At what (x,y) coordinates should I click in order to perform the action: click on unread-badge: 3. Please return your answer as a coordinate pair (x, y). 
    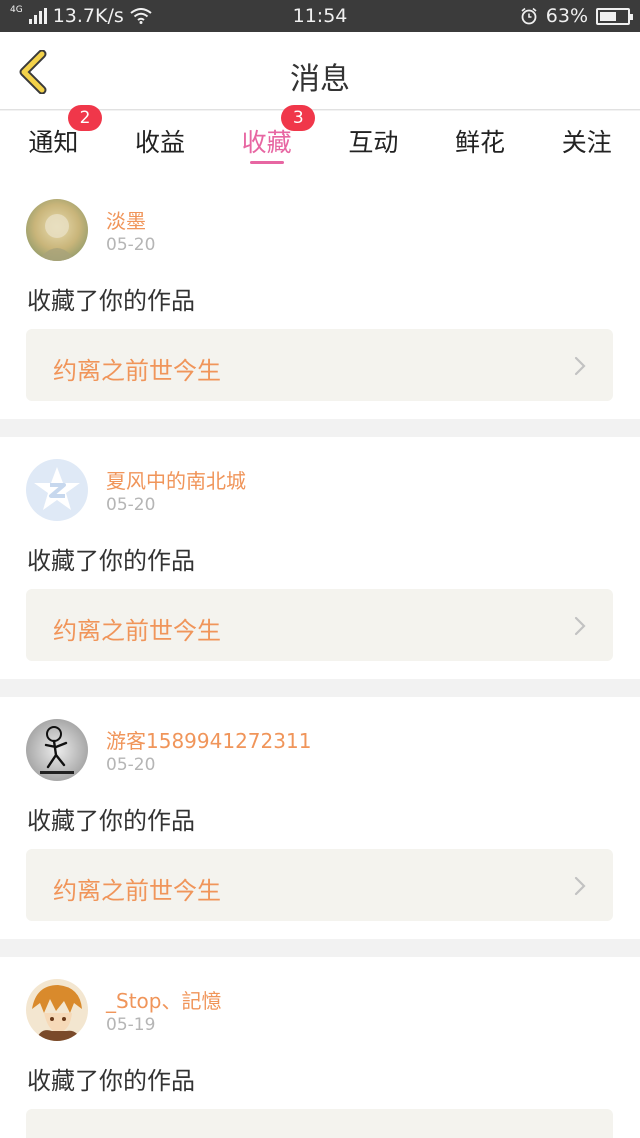
    Looking at the image, I should click on (298, 118).